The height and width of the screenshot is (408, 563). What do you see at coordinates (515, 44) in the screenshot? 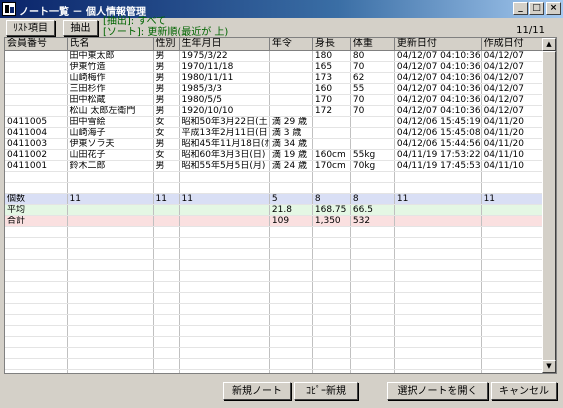
I see `column-header: 作成日付` at bounding box center [515, 44].